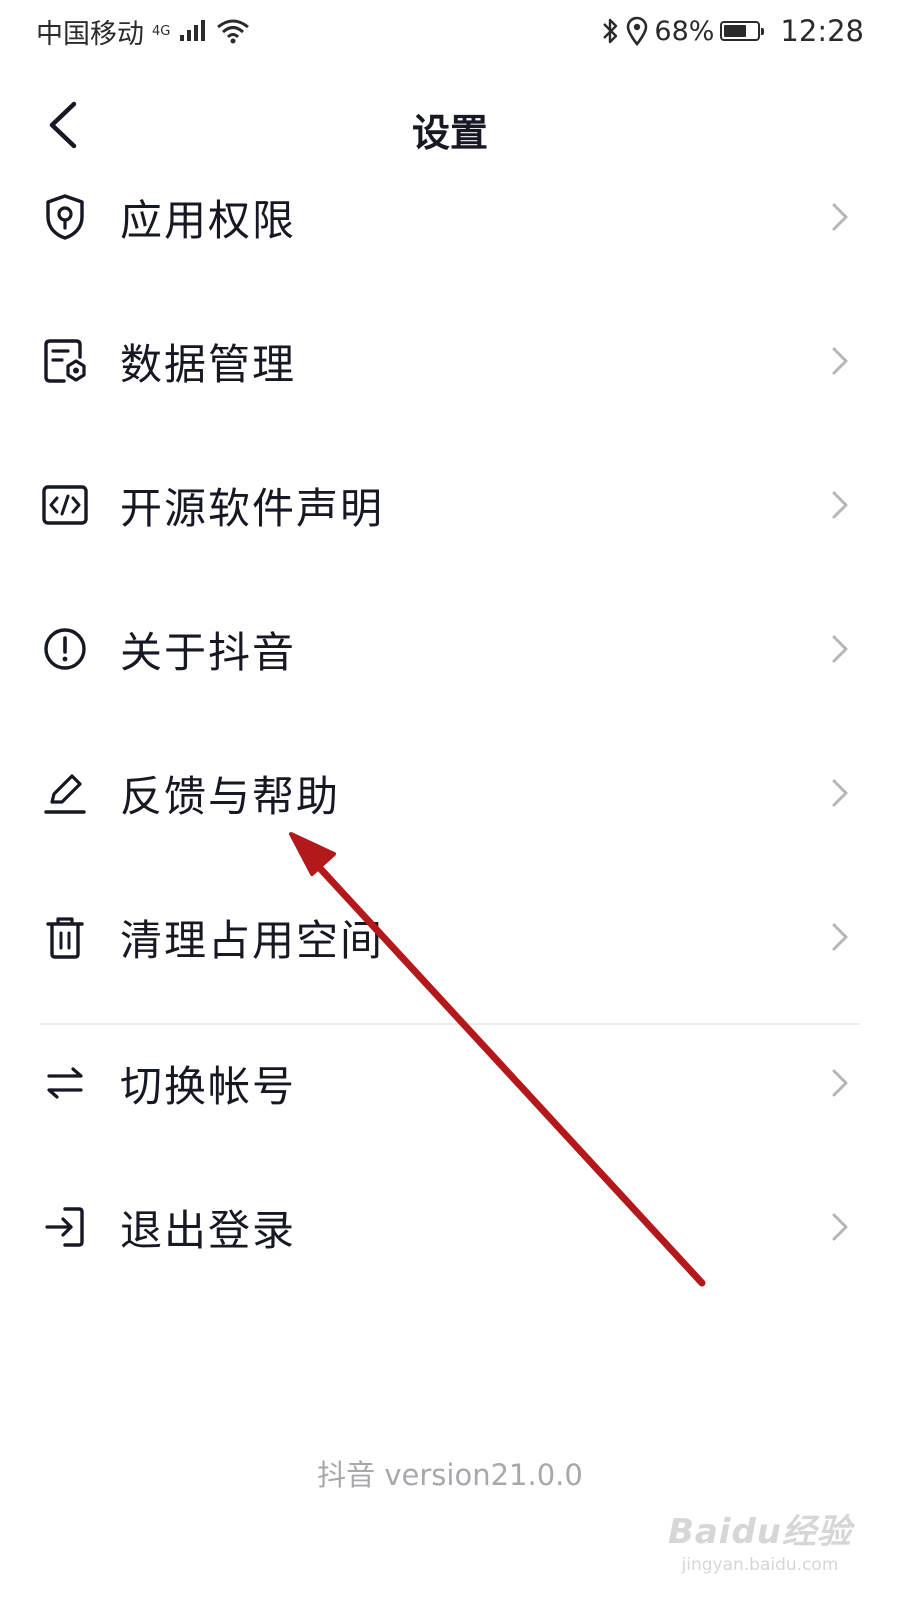  What do you see at coordinates (208, 1230) in the screenshot?
I see `menu-item-label: 退出登录` at bounding box center [208, 1230].